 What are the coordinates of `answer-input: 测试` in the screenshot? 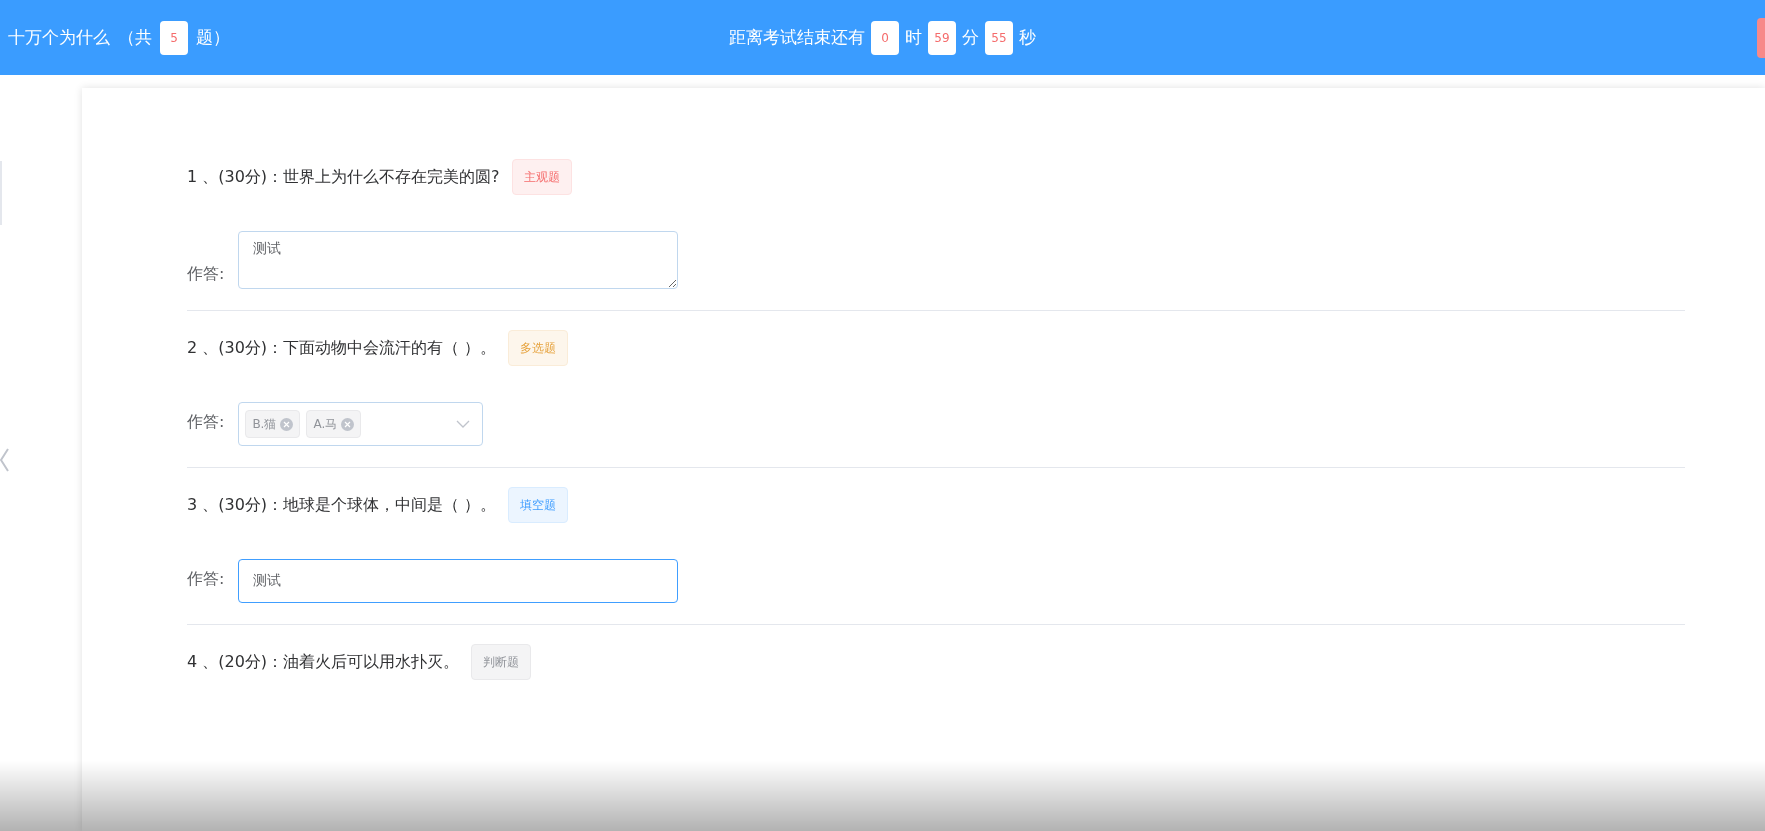 It's located at (458, 581).